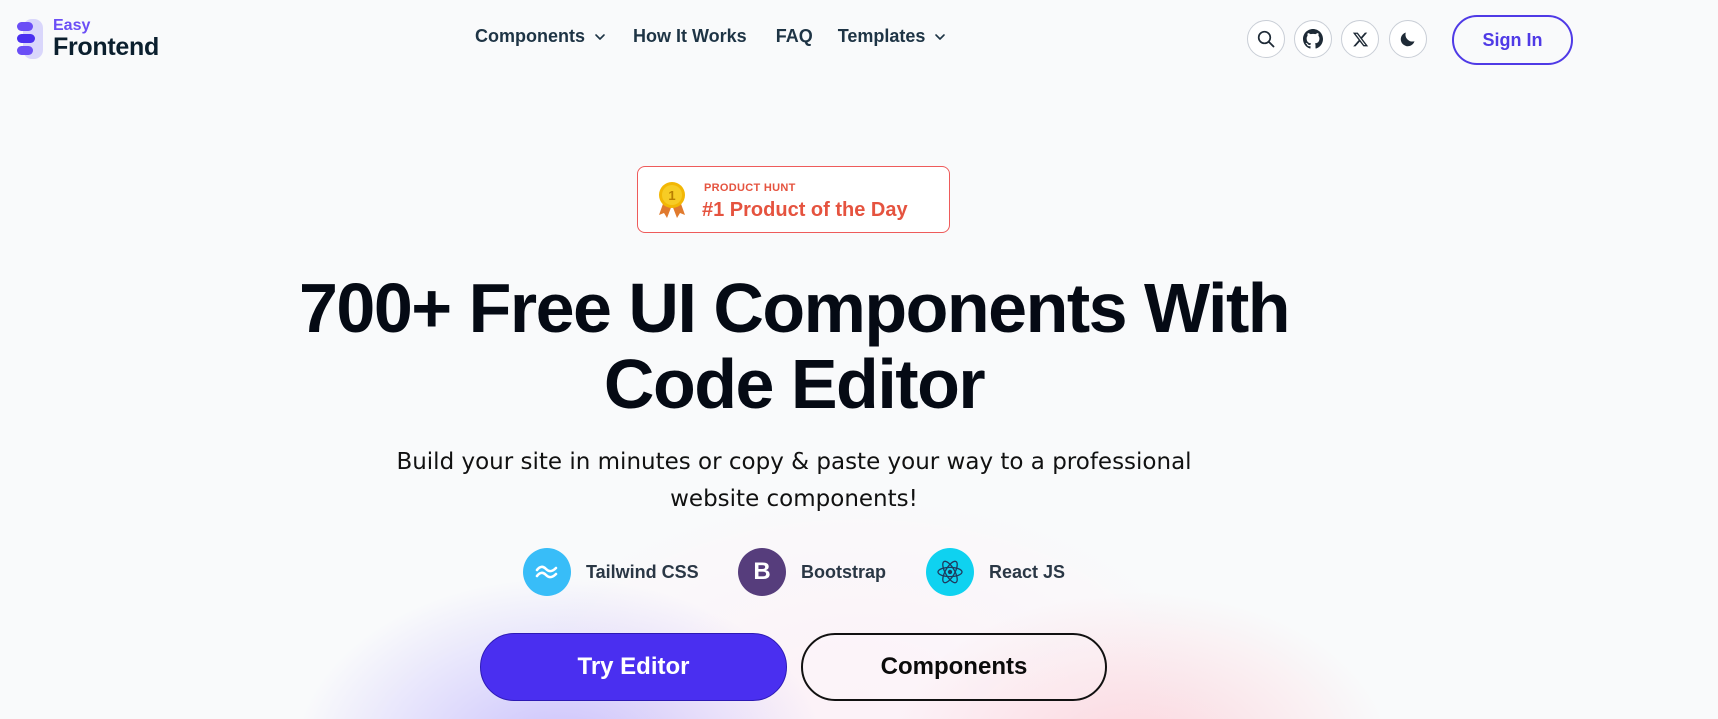  Describe the element at coordinates (547, 572) in the screenshot. I see `tailwind-icon` at that location.